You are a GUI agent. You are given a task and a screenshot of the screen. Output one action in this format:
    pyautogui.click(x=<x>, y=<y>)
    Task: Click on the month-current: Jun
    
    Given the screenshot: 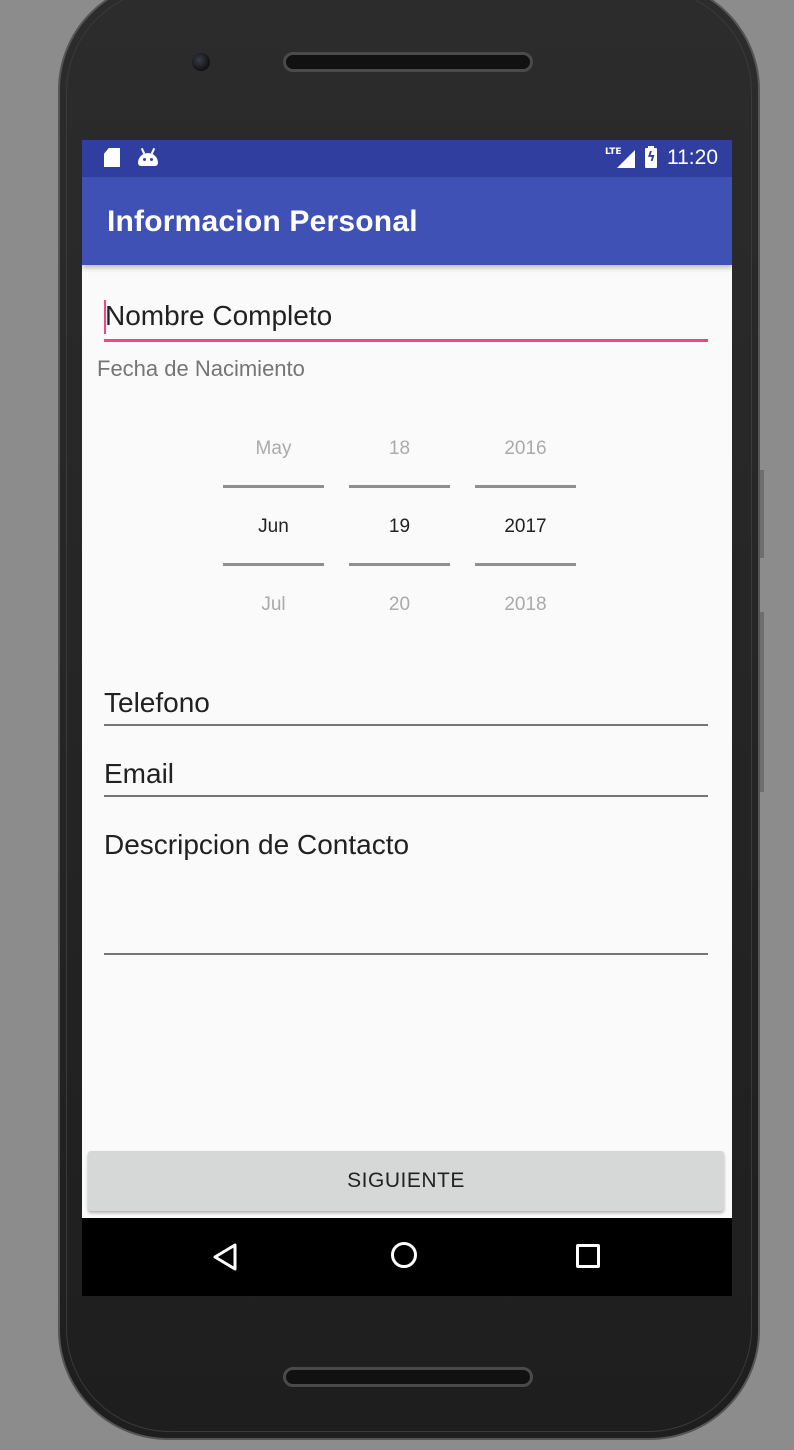 What is the action you would take?
    pyautogui.click(x=273, y=527)
    